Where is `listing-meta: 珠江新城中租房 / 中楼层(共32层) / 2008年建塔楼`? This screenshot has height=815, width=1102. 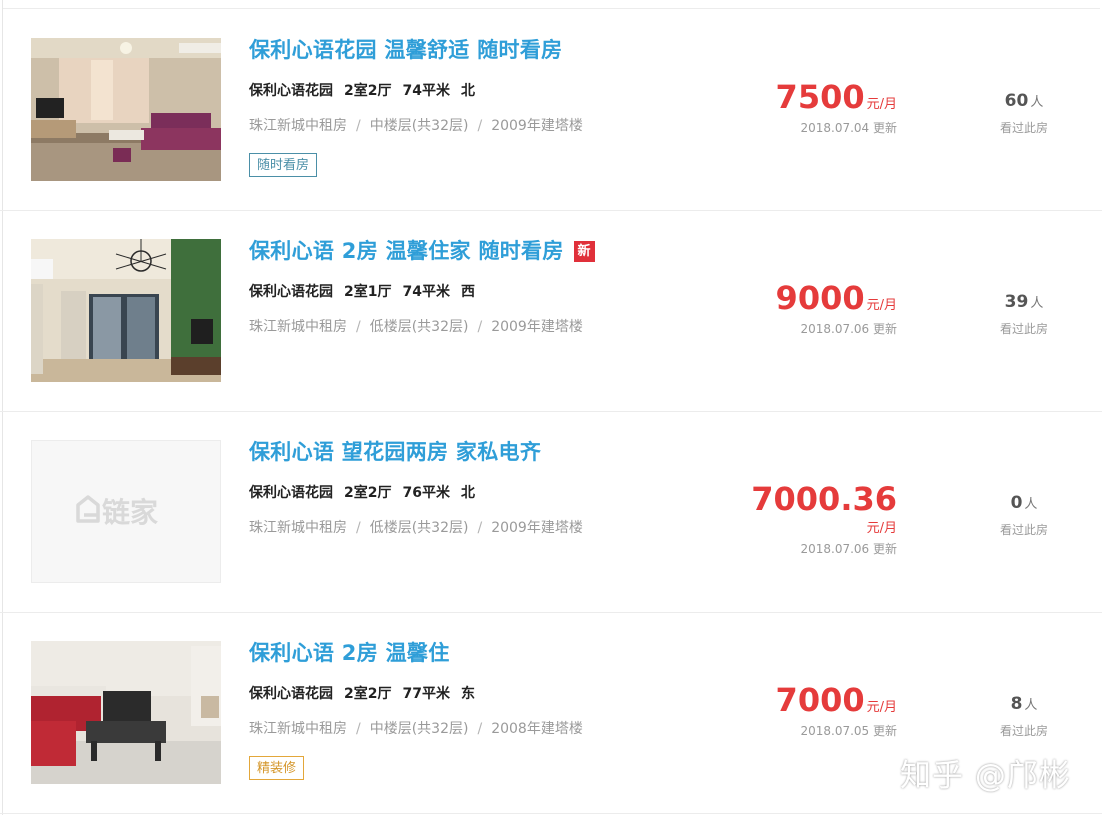 listing-meta: 珠江新城中租房 / 中楼层(共32层) / 2008年建塔楼 is located at coordinates (416, 728).